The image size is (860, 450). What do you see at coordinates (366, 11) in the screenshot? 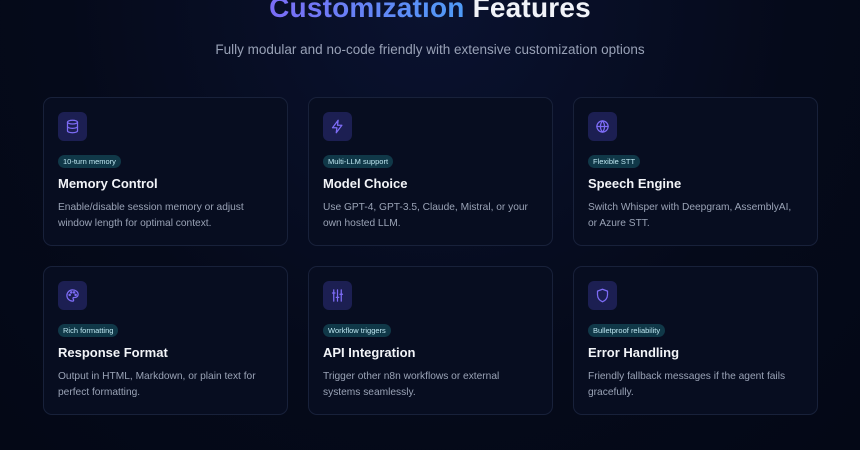
I see `section-title-accent: Customization` at bounding box center [366, 11].